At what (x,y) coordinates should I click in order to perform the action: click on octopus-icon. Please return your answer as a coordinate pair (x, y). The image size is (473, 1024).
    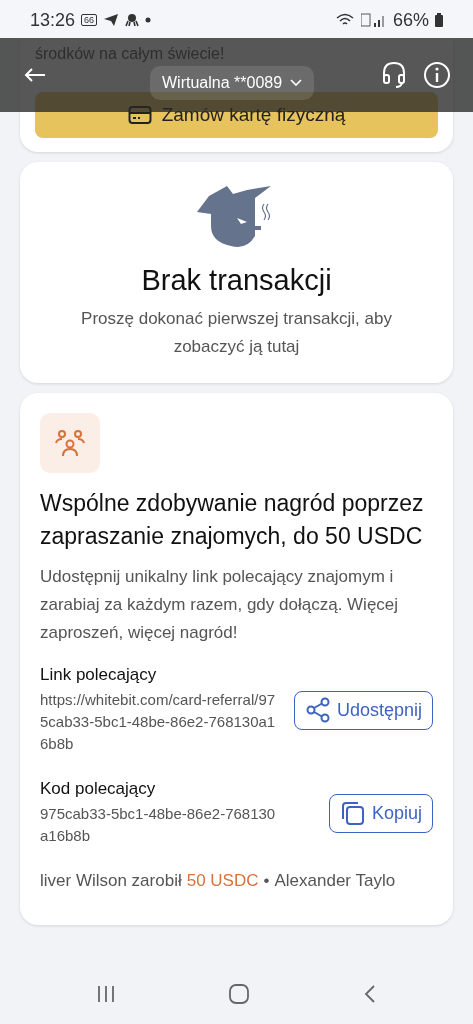
    Looking at the image, I should click on (132, 20).